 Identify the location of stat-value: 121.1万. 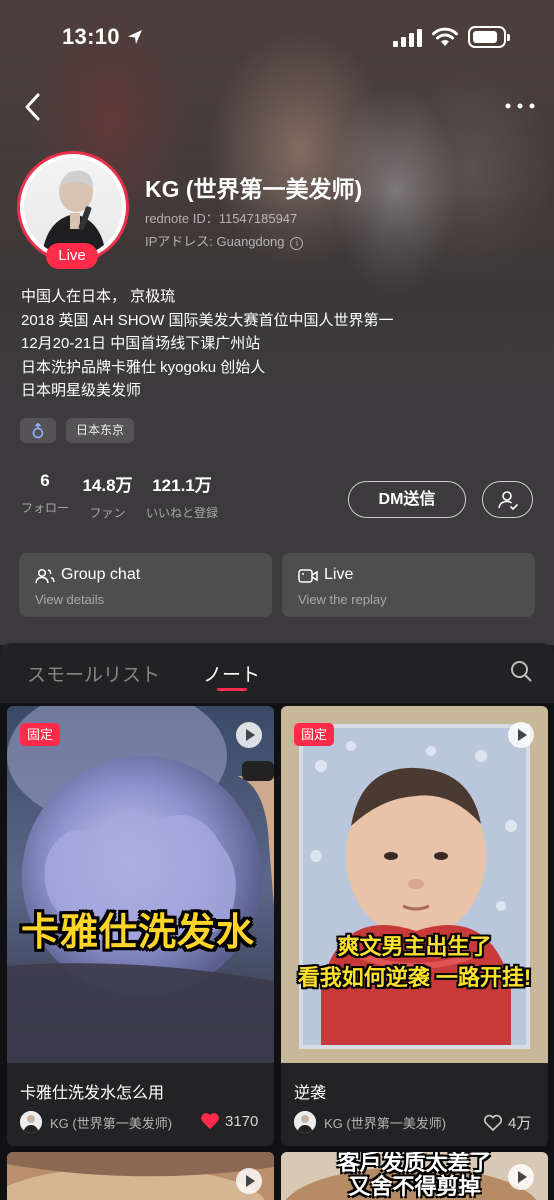
(182, 485).